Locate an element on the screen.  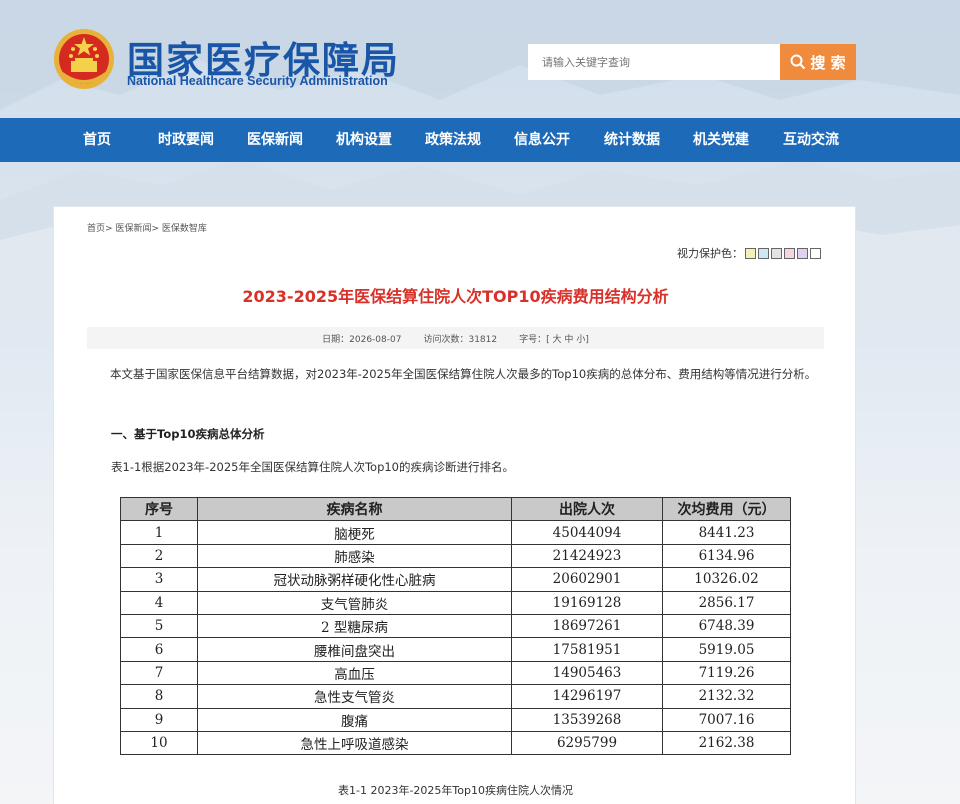
cell-rank: 4 is located at coordinates (159, 602).